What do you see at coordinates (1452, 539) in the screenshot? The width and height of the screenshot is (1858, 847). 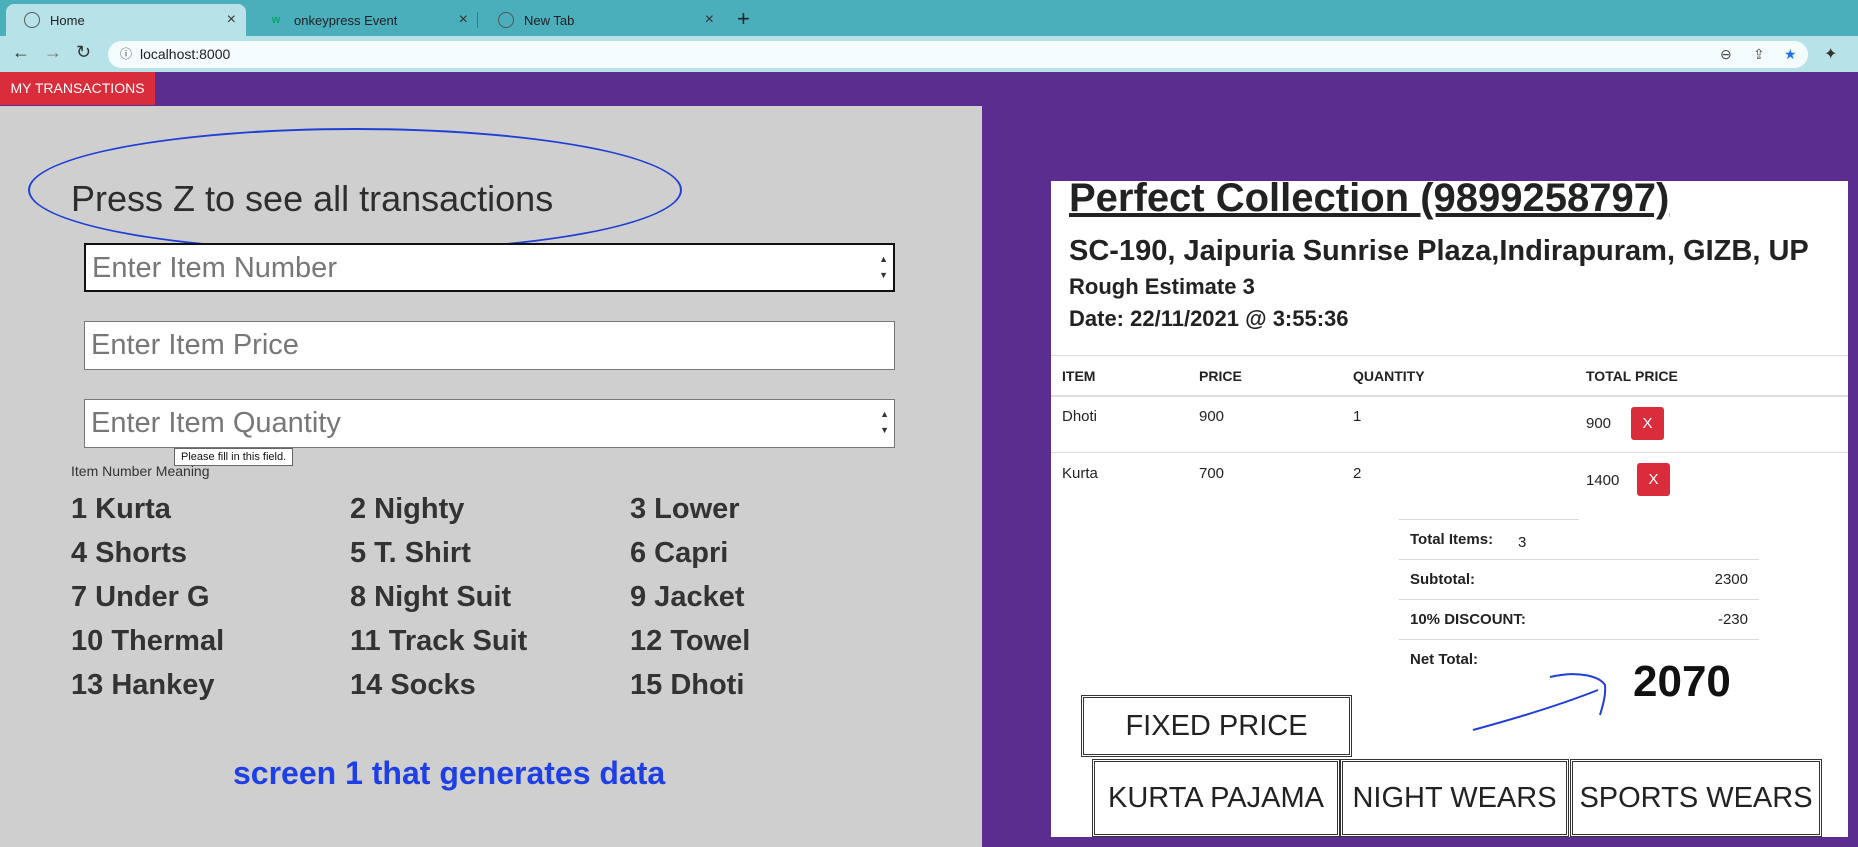 I see `total-items-label: Total Items:` at bounding box center [1452, 539].